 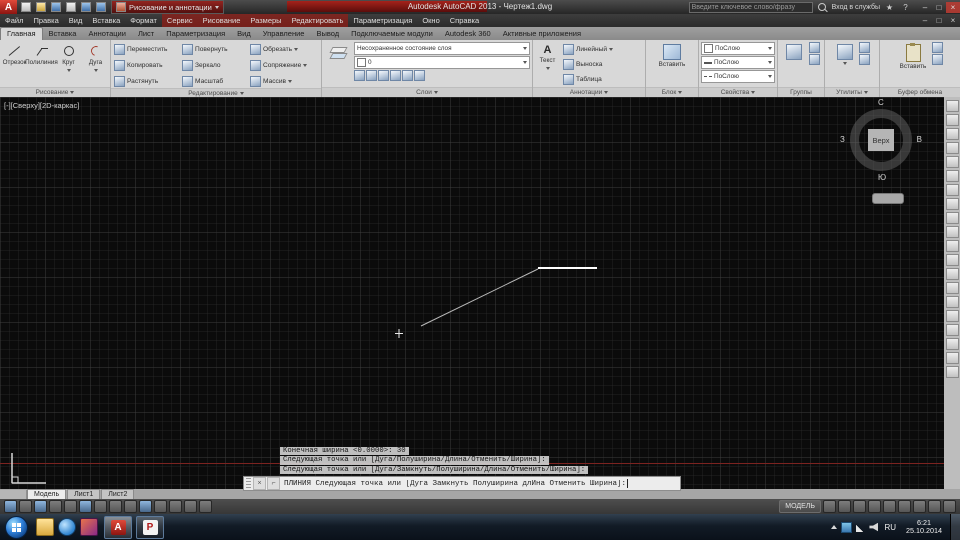 I want to click on model-space-button: МОДЕЛЬ, so click(x=800, y=506).